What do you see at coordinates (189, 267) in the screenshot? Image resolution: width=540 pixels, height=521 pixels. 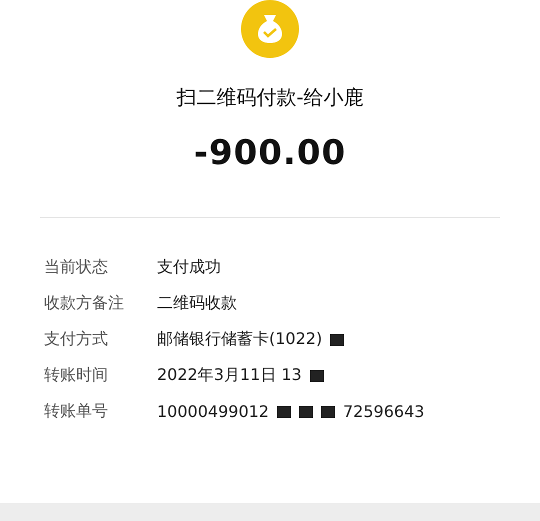 I see `field-value: 支付成功` at bounding box center [189, 267].